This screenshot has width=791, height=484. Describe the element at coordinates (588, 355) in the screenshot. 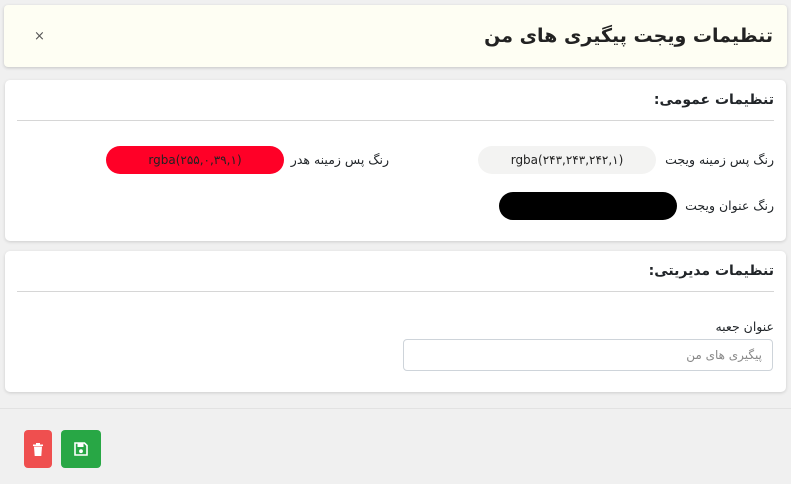

I see `box-title-input` at that location.